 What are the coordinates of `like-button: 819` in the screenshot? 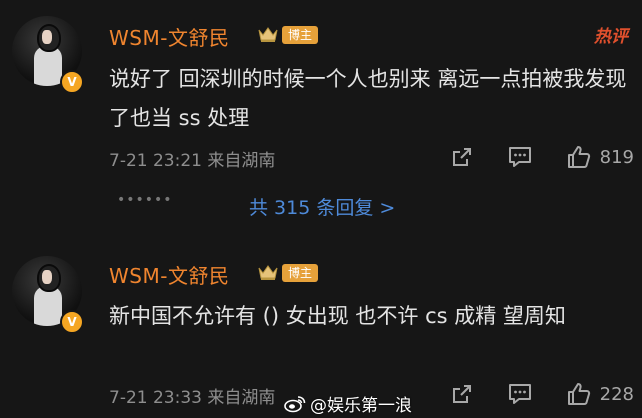 It's located at (600, 157).